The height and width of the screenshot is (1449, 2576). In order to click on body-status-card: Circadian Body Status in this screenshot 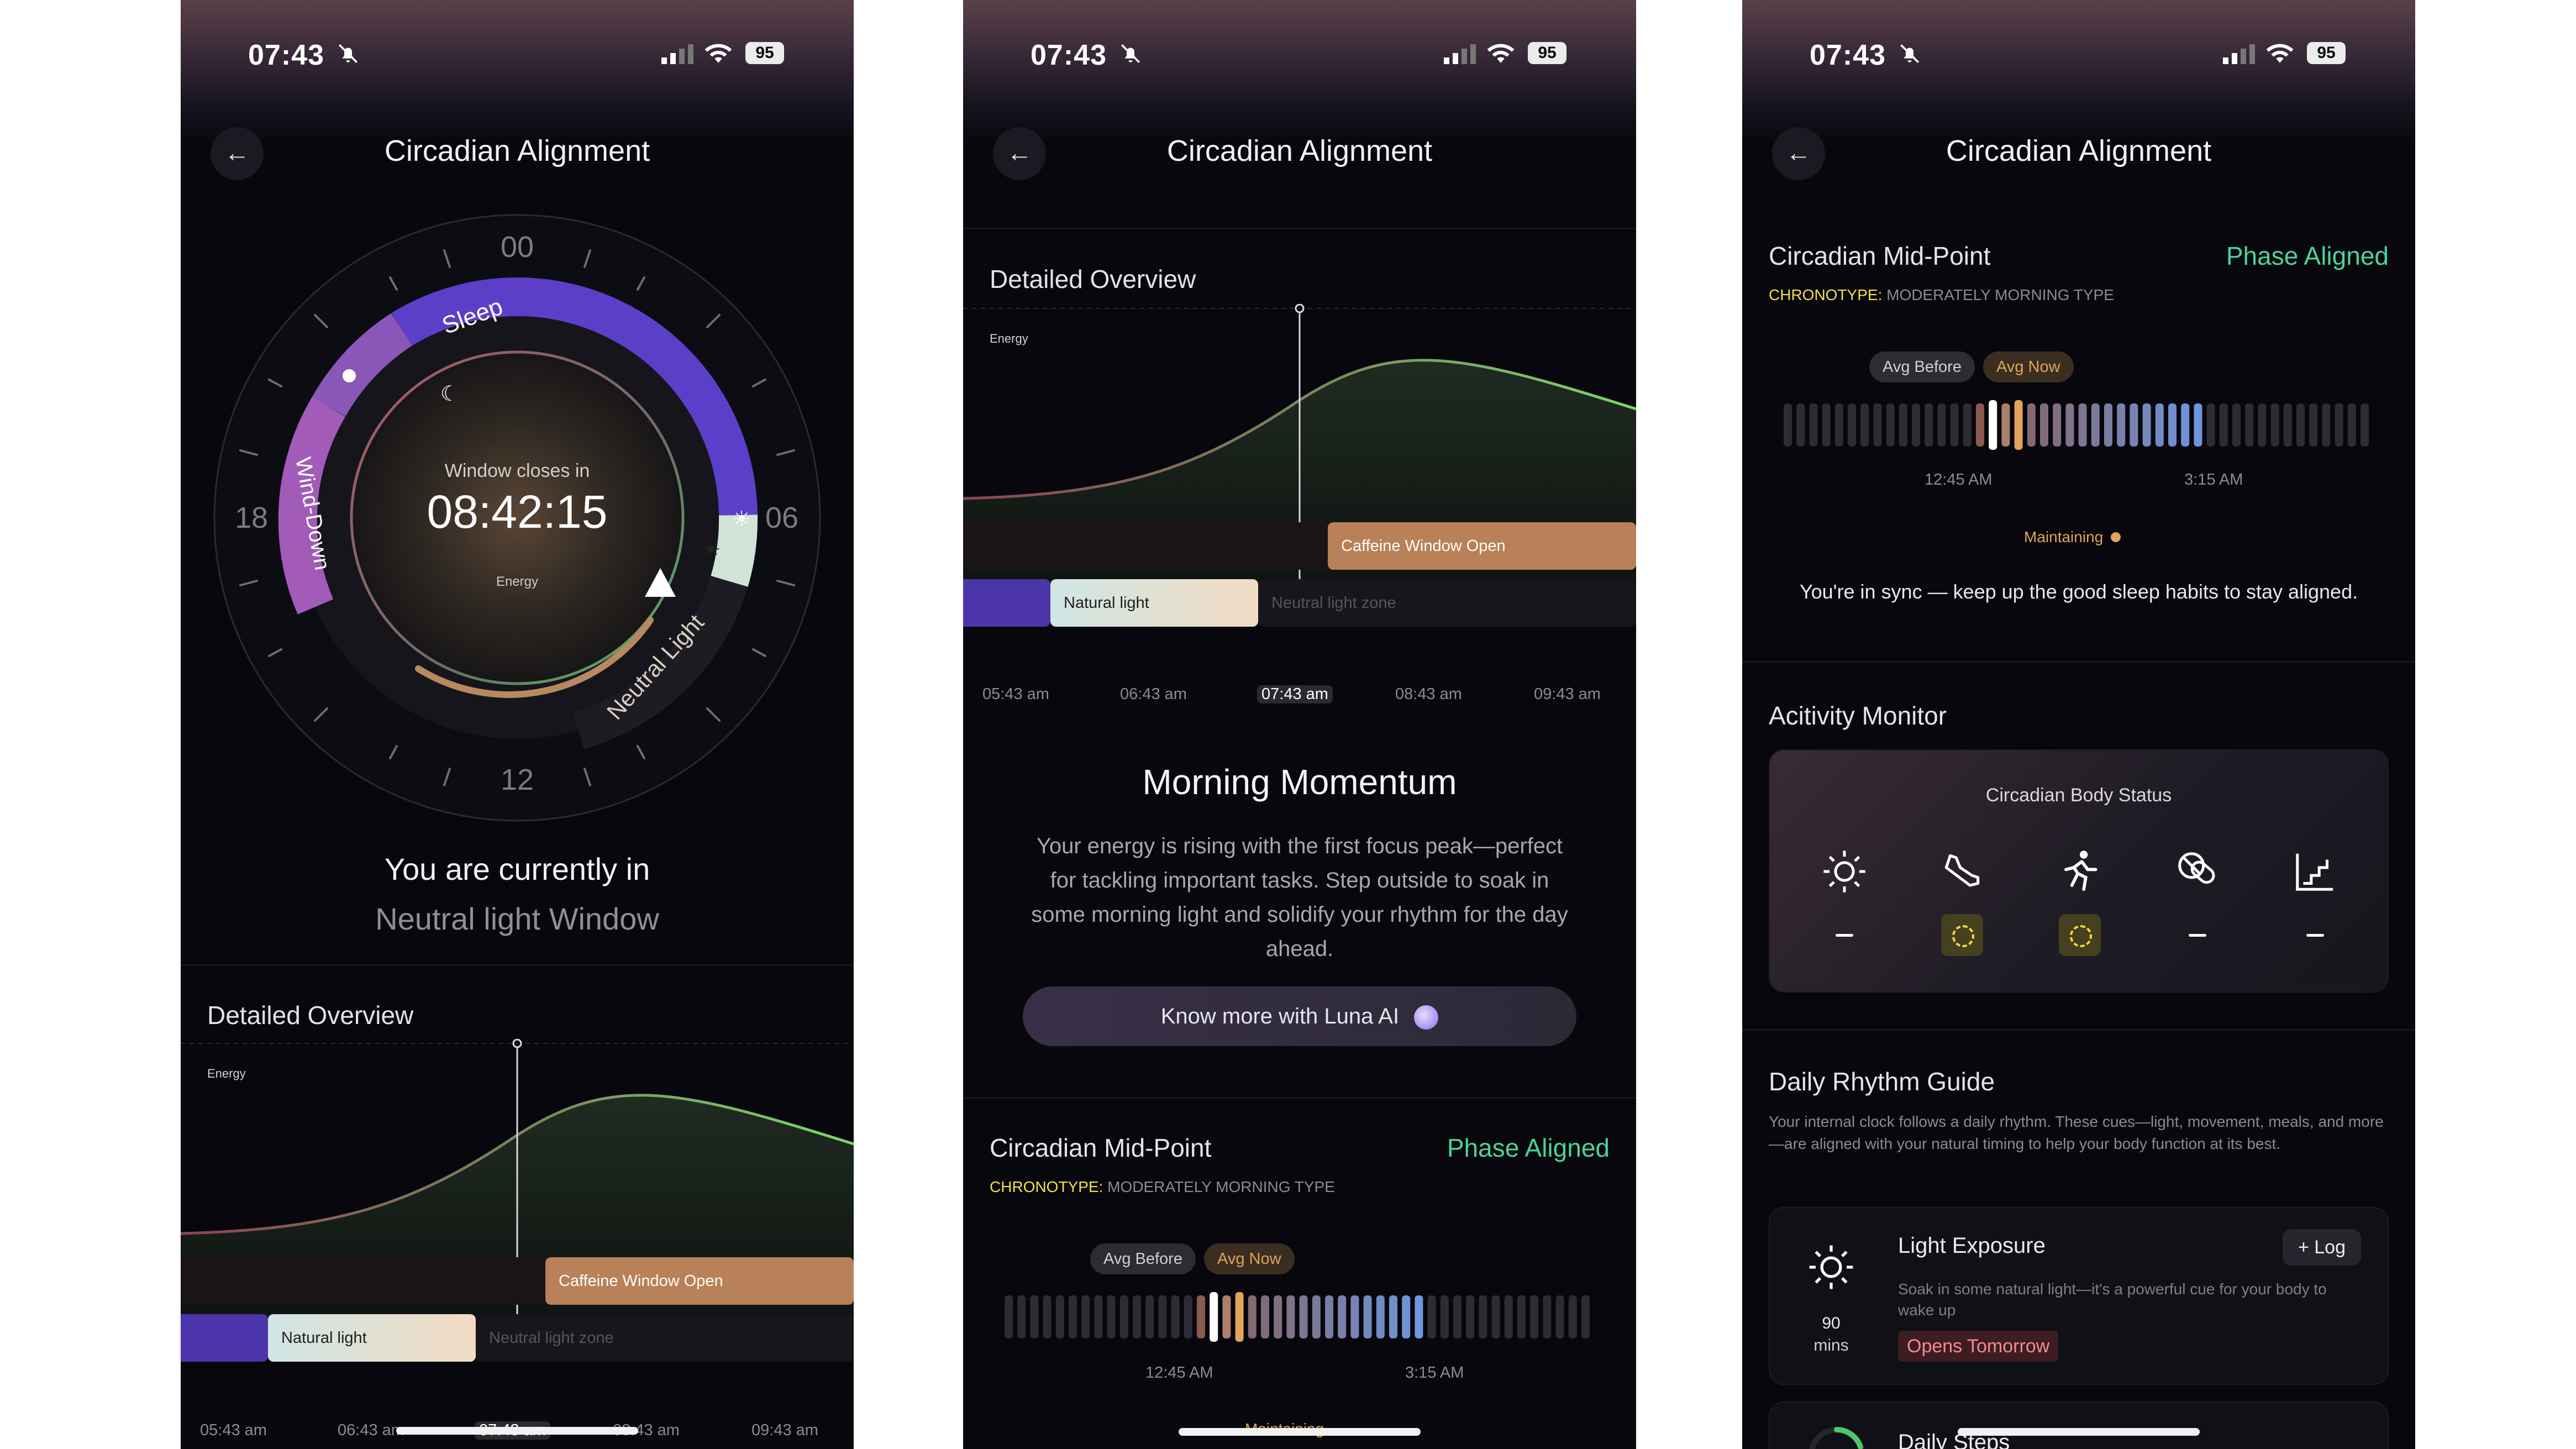, I will do `click(2079, 871)`.